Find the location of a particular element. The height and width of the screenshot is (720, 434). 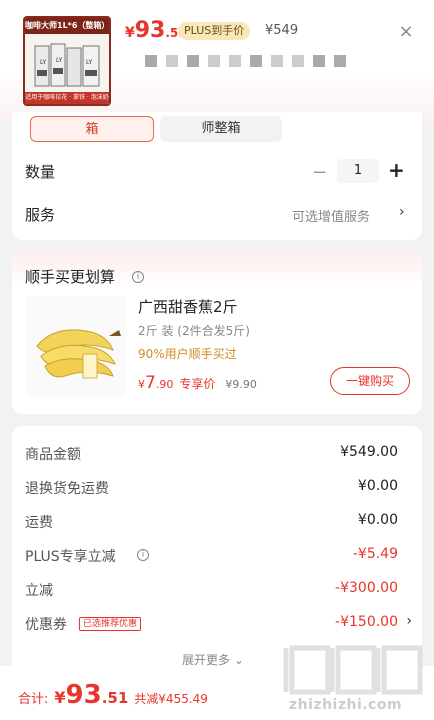

watermark-text: zhizhizhi.com is located at coordinates (346, 705).